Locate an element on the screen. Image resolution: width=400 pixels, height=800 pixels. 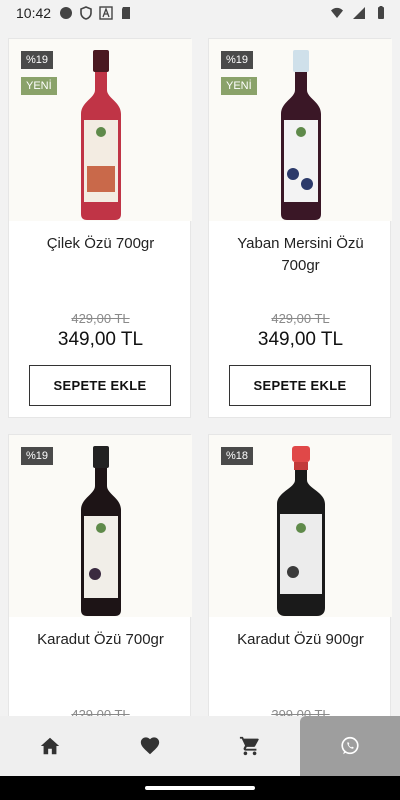
home-icon is located at coordinates (50, 746).